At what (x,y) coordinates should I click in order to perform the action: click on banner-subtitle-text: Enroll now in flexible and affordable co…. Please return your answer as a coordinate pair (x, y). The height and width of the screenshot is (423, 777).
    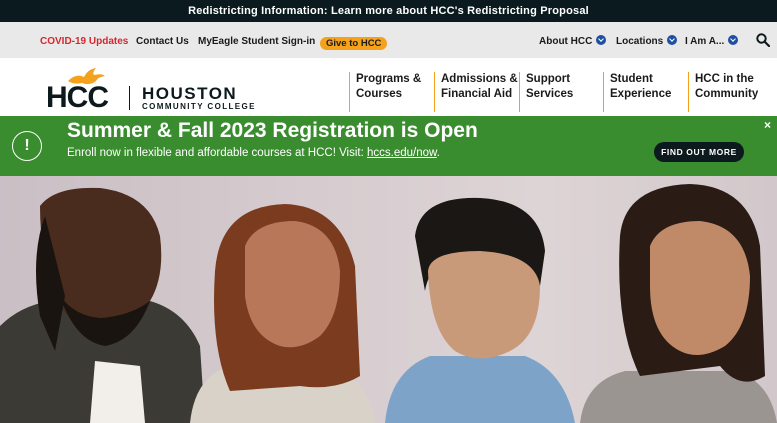
    Looking at the image, I should click on (217, 153).